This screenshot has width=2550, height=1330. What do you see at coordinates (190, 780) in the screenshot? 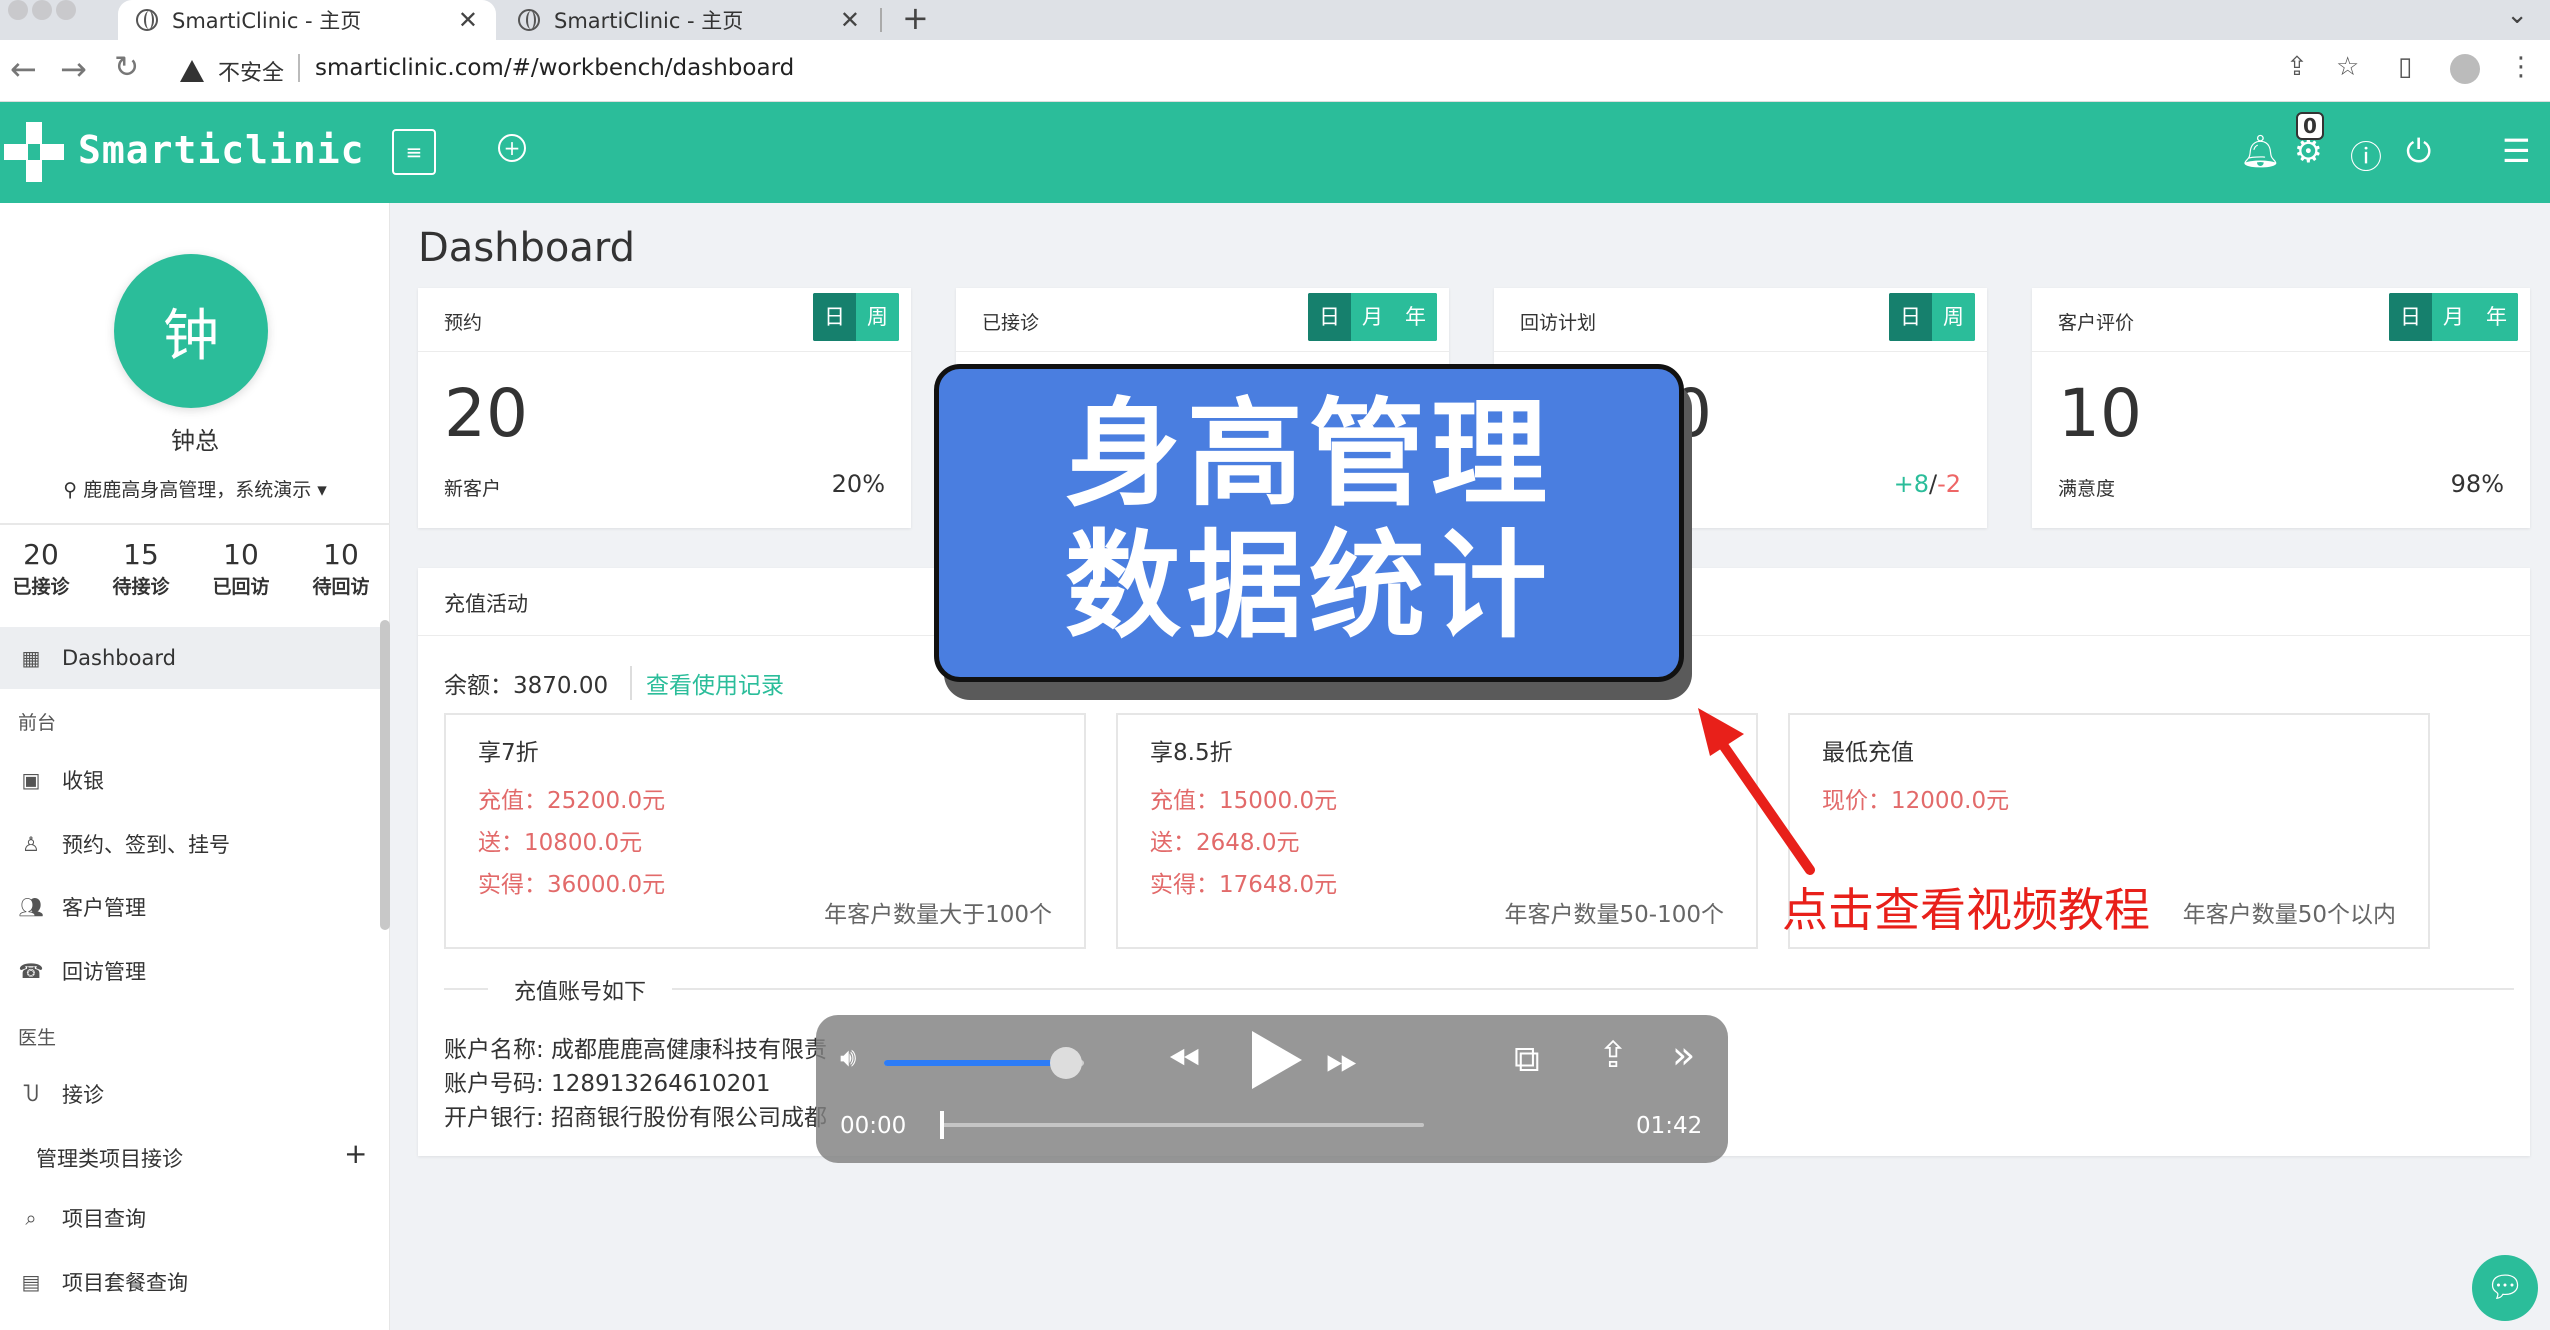
I see `sidebar-item-cashier: ▣ 收银` at bounding box center [190, 780].